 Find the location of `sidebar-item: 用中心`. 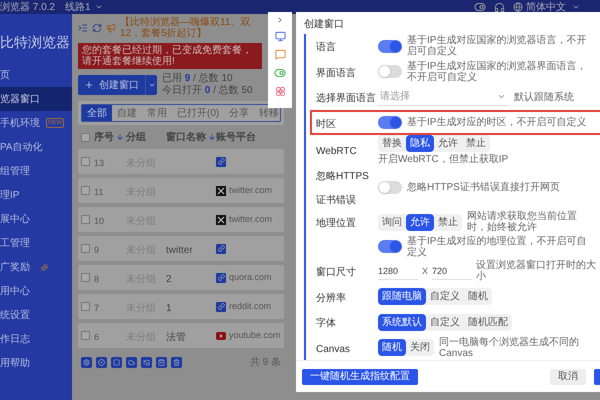

sidebar-item: 用中心 is located at coordinates (36, 291).